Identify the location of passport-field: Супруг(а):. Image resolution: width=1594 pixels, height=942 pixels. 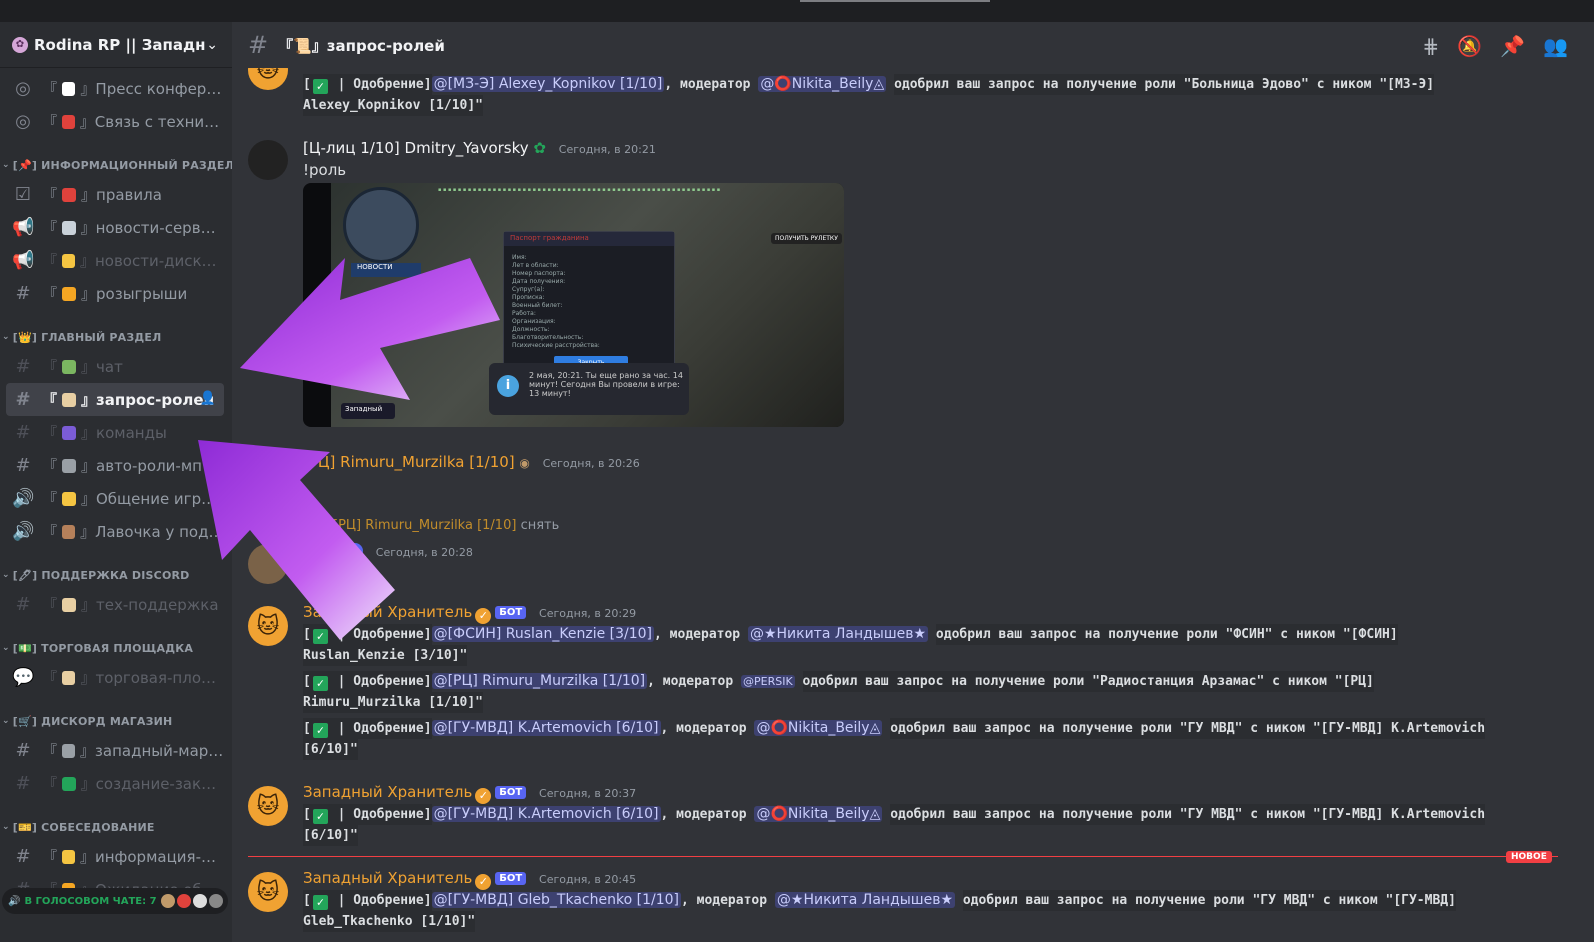
(528, 289).